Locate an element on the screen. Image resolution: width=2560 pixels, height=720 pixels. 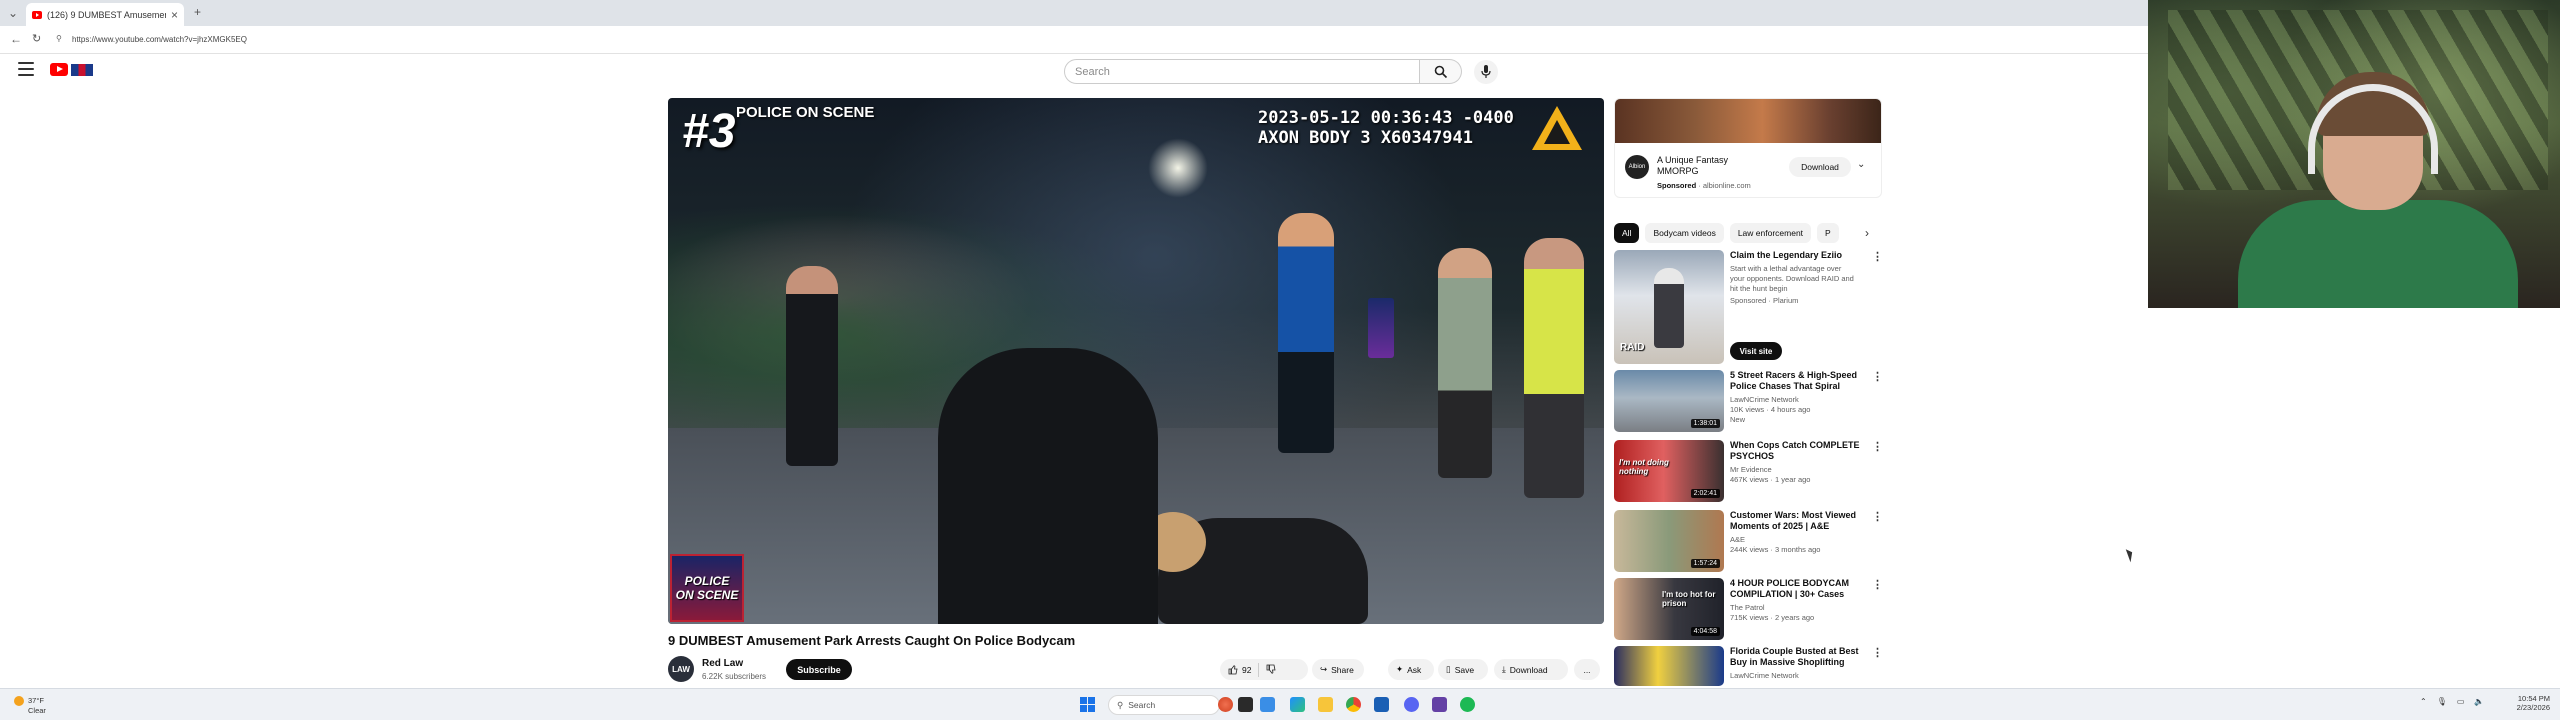
police-on-scene-badge: POLICE ON SCENE is located at coordinates (707, 588).